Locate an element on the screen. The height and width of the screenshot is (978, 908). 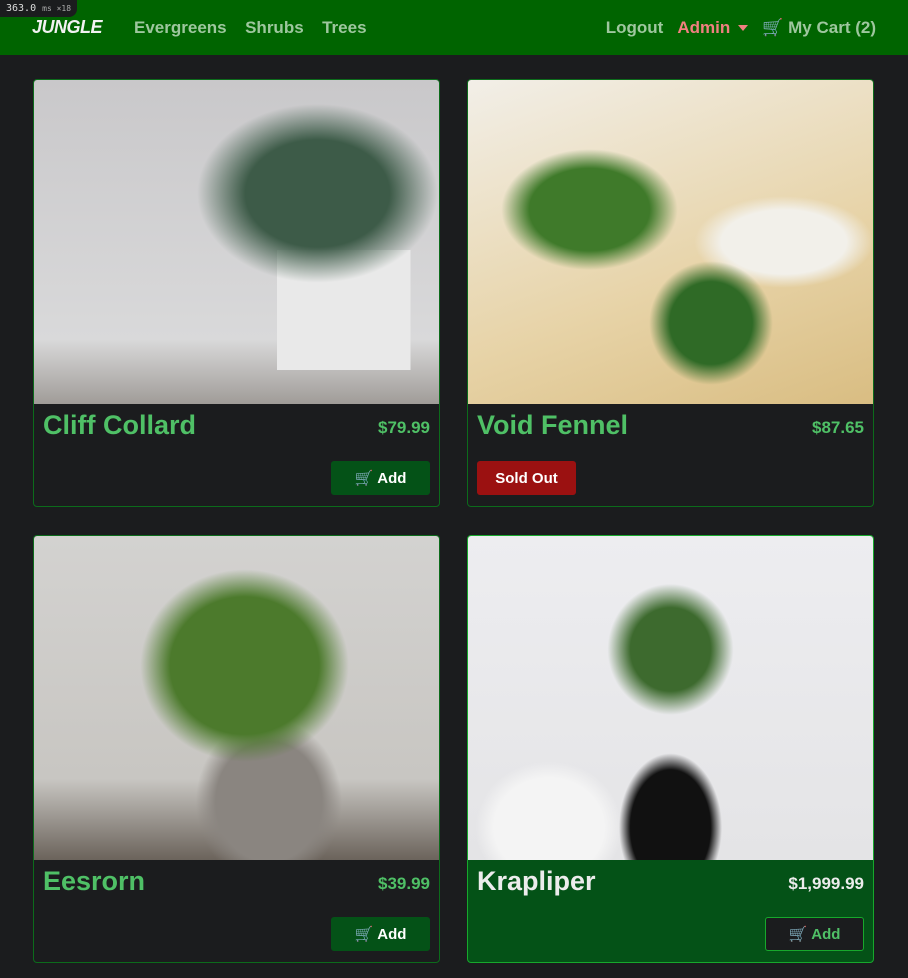
admin-dropdown: Admin is located at coordinates (713, 27).